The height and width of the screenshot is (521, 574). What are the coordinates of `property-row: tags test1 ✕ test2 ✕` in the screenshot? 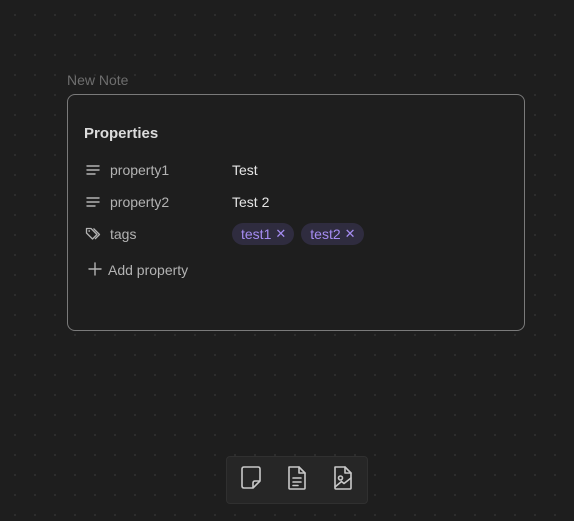 It's located at (294, 234).